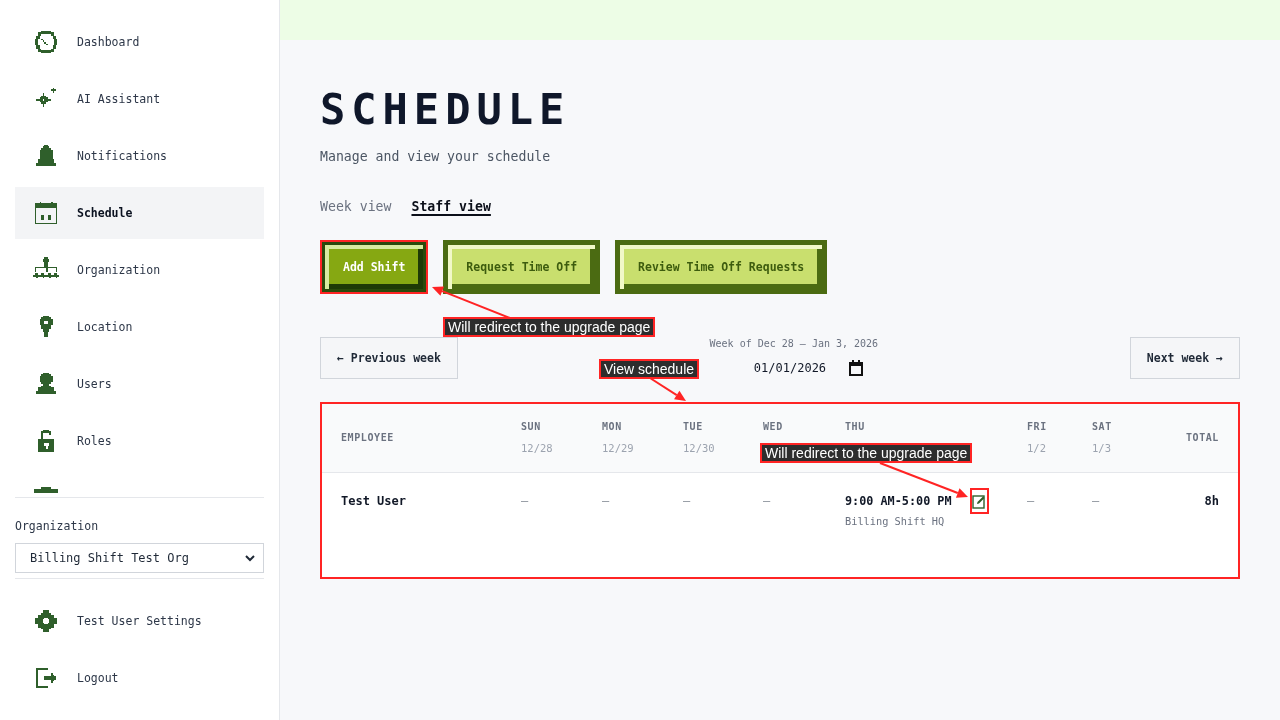 Image resolution: width=1280 pixels, height=720 pixels. Describe the element at coordinates (537, 448) in the screenshot. I see `column-date: 12/28` at that location.